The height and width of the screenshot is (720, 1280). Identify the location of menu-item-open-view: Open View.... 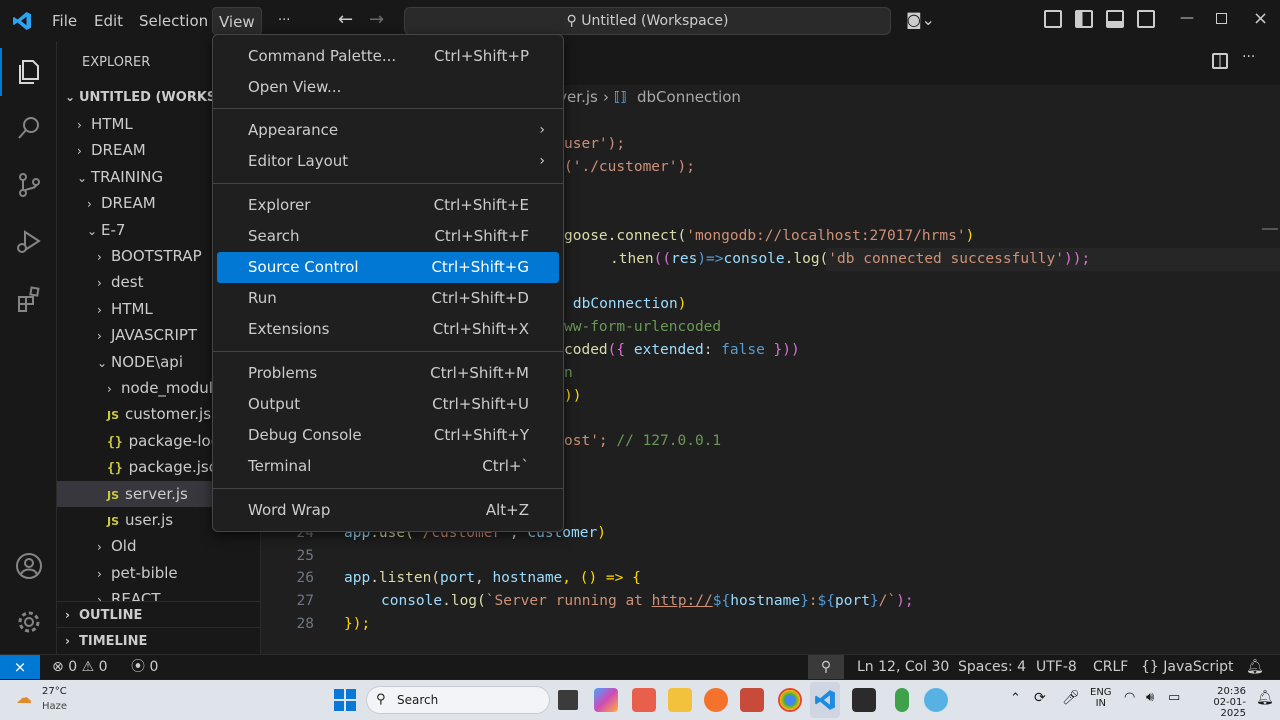
(388, 87).